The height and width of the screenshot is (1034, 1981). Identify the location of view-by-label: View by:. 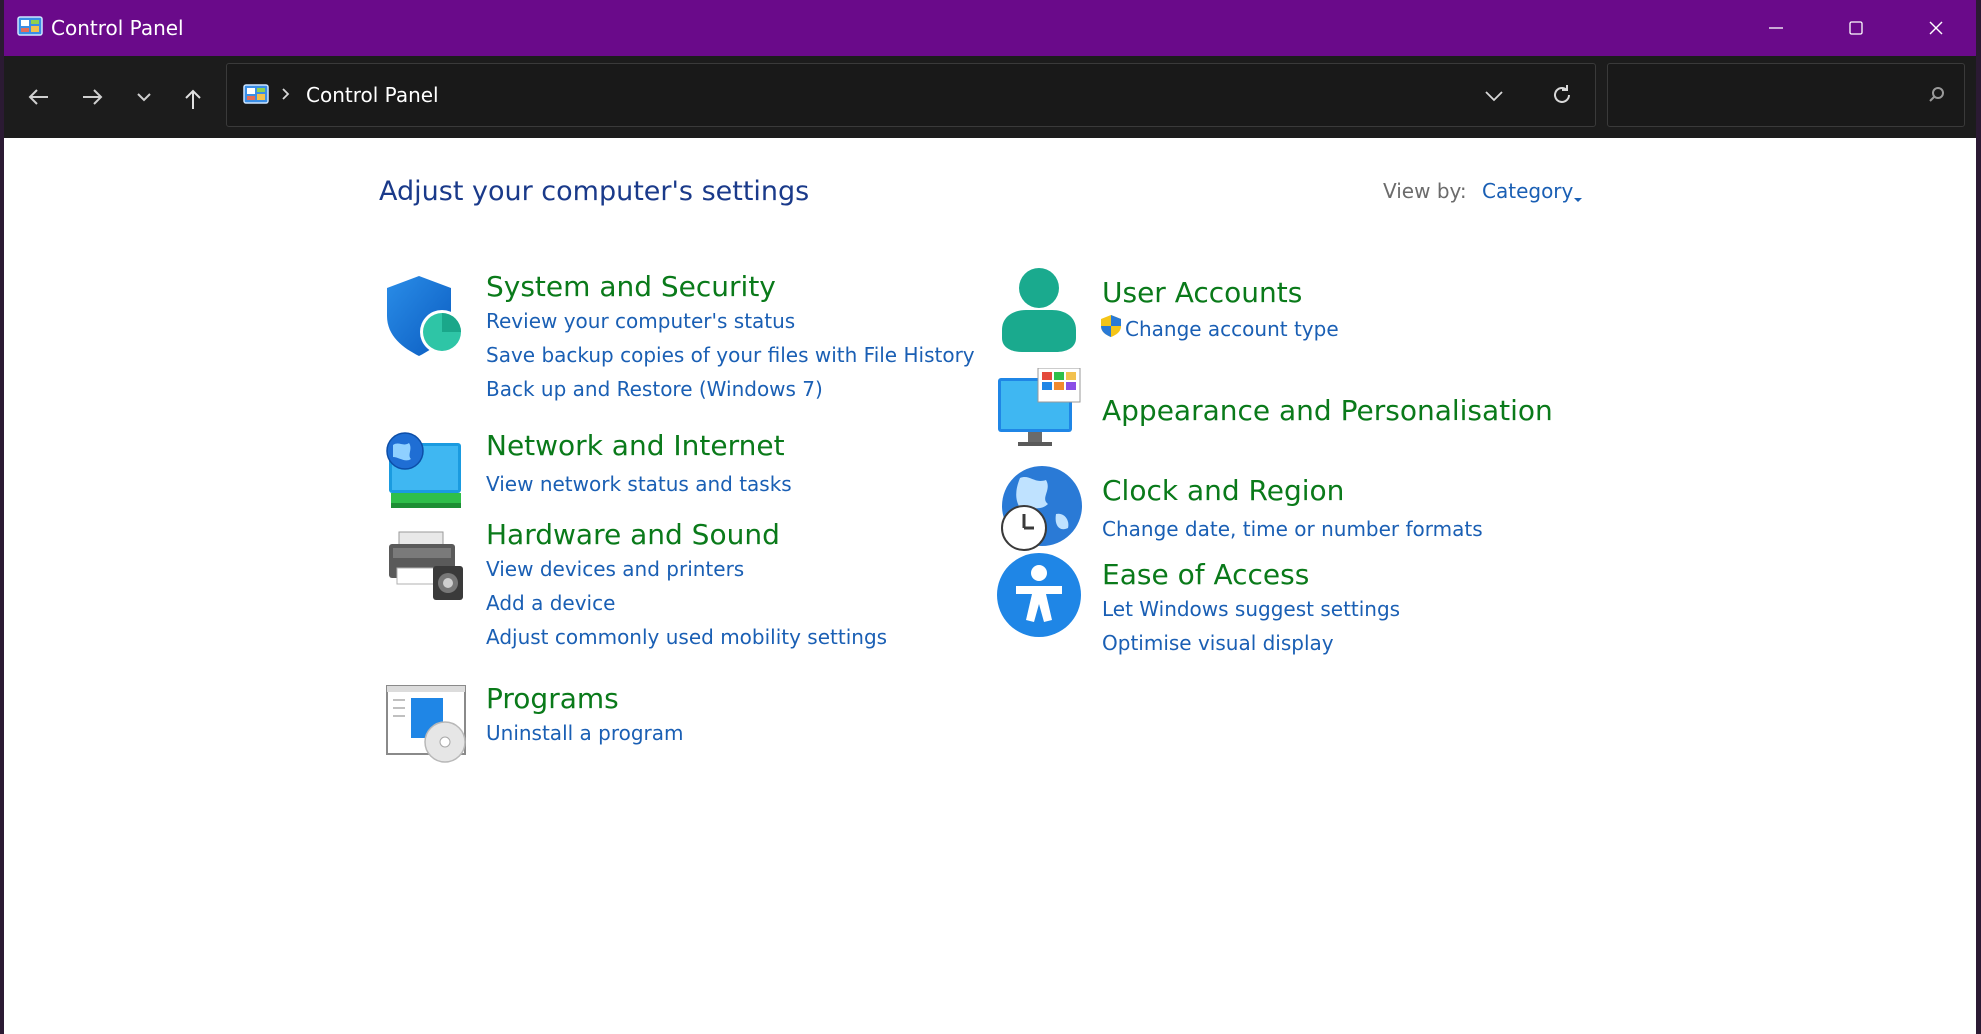
(1425, 191).